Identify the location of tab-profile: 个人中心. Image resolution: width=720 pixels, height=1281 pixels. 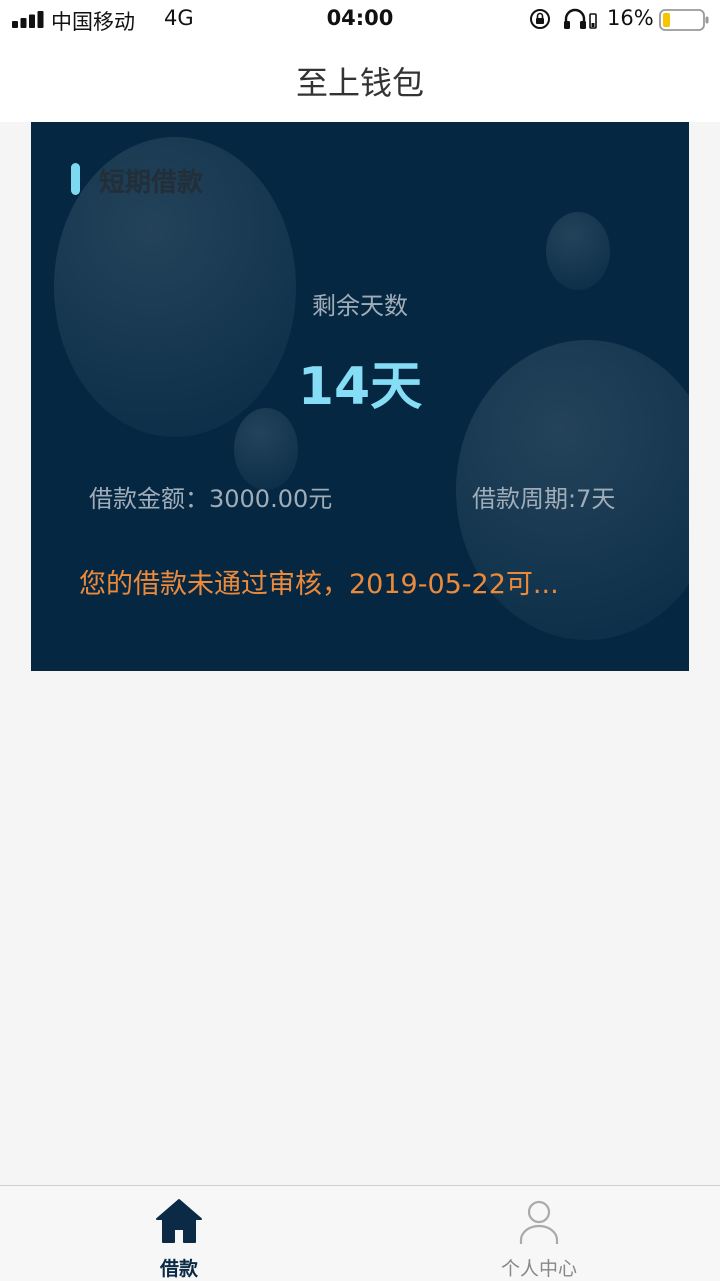
(539, 1233).